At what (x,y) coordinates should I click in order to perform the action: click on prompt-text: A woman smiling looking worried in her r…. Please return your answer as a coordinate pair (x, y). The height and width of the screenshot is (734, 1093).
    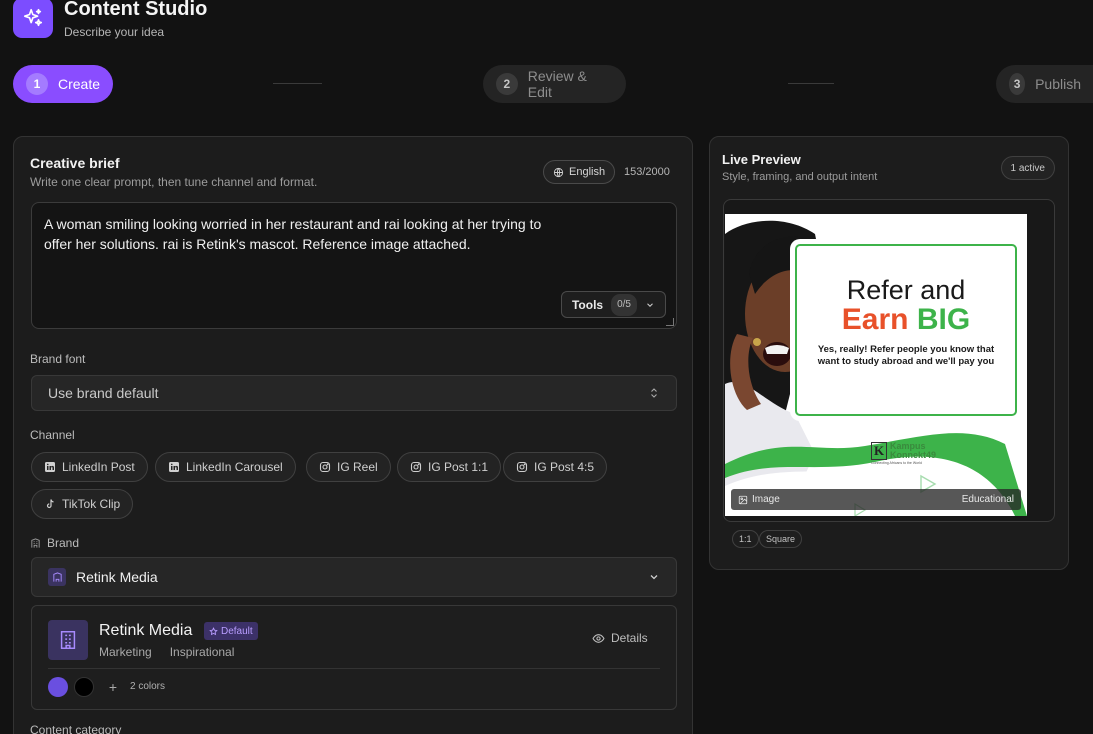
    Looking at the image, I should click on (293, 234).